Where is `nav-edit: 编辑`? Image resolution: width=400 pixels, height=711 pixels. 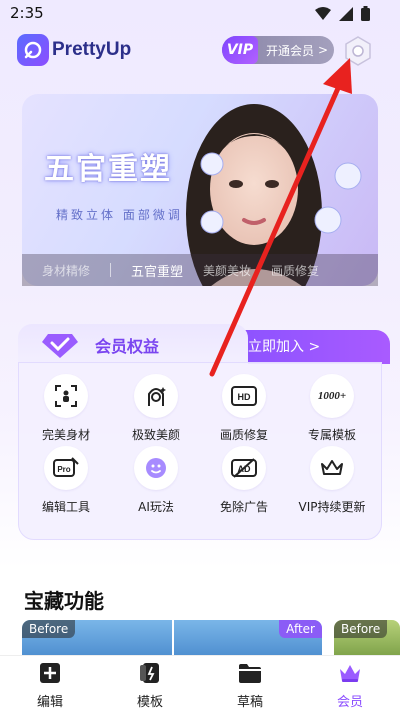 nav-edit: 编辑 is located at coordinates (50, 686).